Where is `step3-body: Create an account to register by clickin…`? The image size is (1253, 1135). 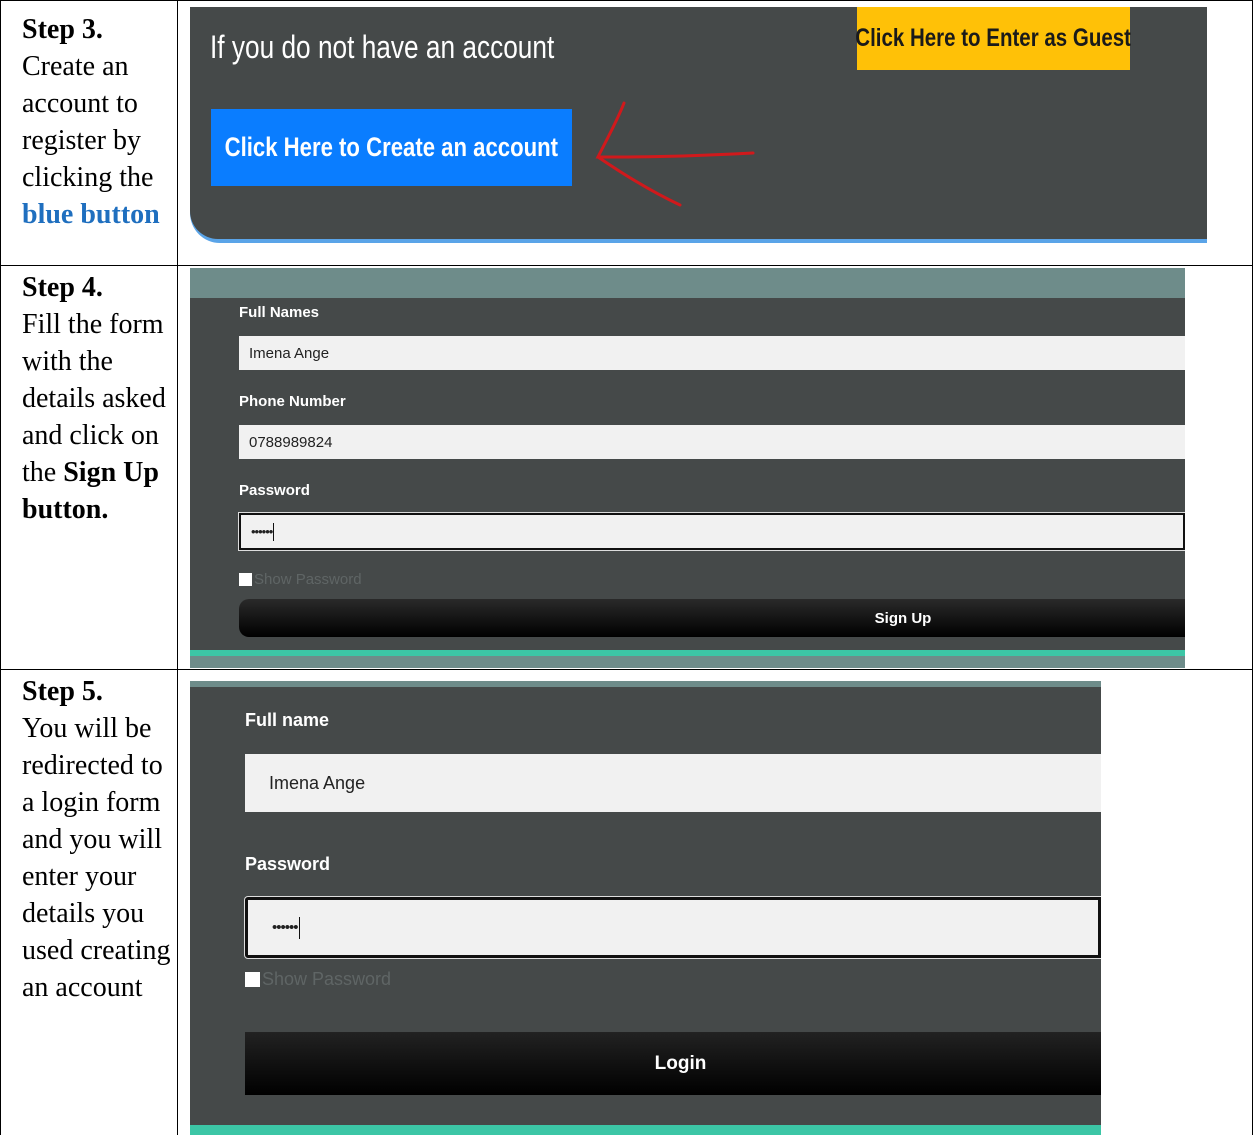 step3-body: Create an account to register by clickin… is located at coordinates (88, 122).